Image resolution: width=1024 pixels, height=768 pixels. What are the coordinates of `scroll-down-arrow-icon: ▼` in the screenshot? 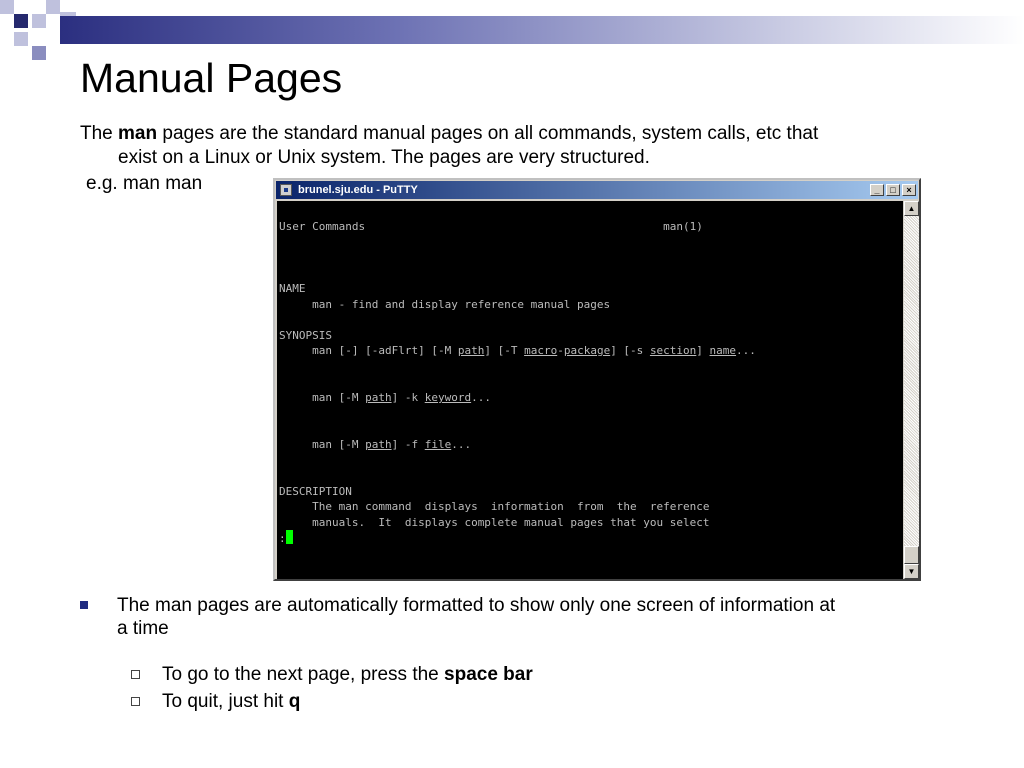 It's located at (911, 571).